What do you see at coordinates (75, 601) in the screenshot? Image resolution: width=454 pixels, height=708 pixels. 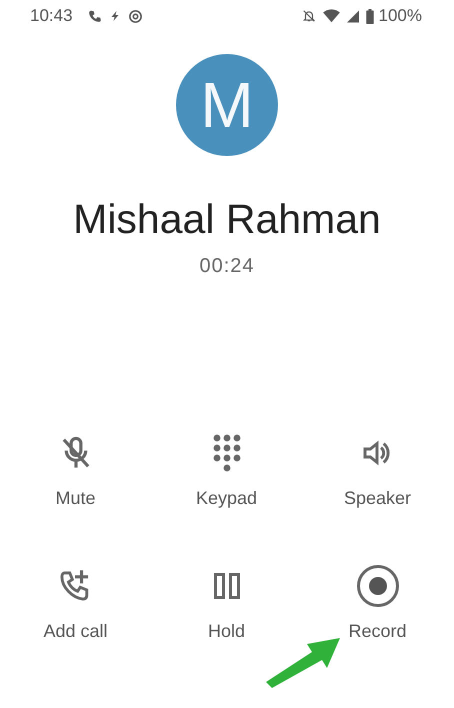 I see `call-control-button: Add call` at bounding box center [75, 601].